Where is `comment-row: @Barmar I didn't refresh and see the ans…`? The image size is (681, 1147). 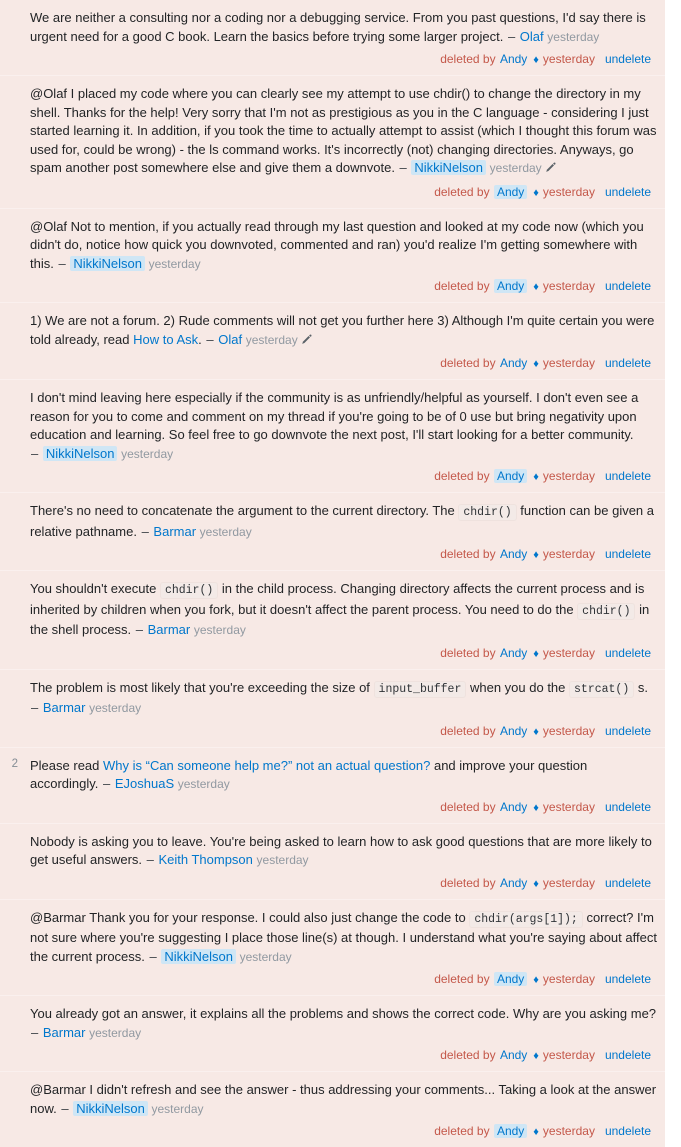
comment-row: @Barmar I didn't refresh and see the ans… is located at coordinates (332, 1109).